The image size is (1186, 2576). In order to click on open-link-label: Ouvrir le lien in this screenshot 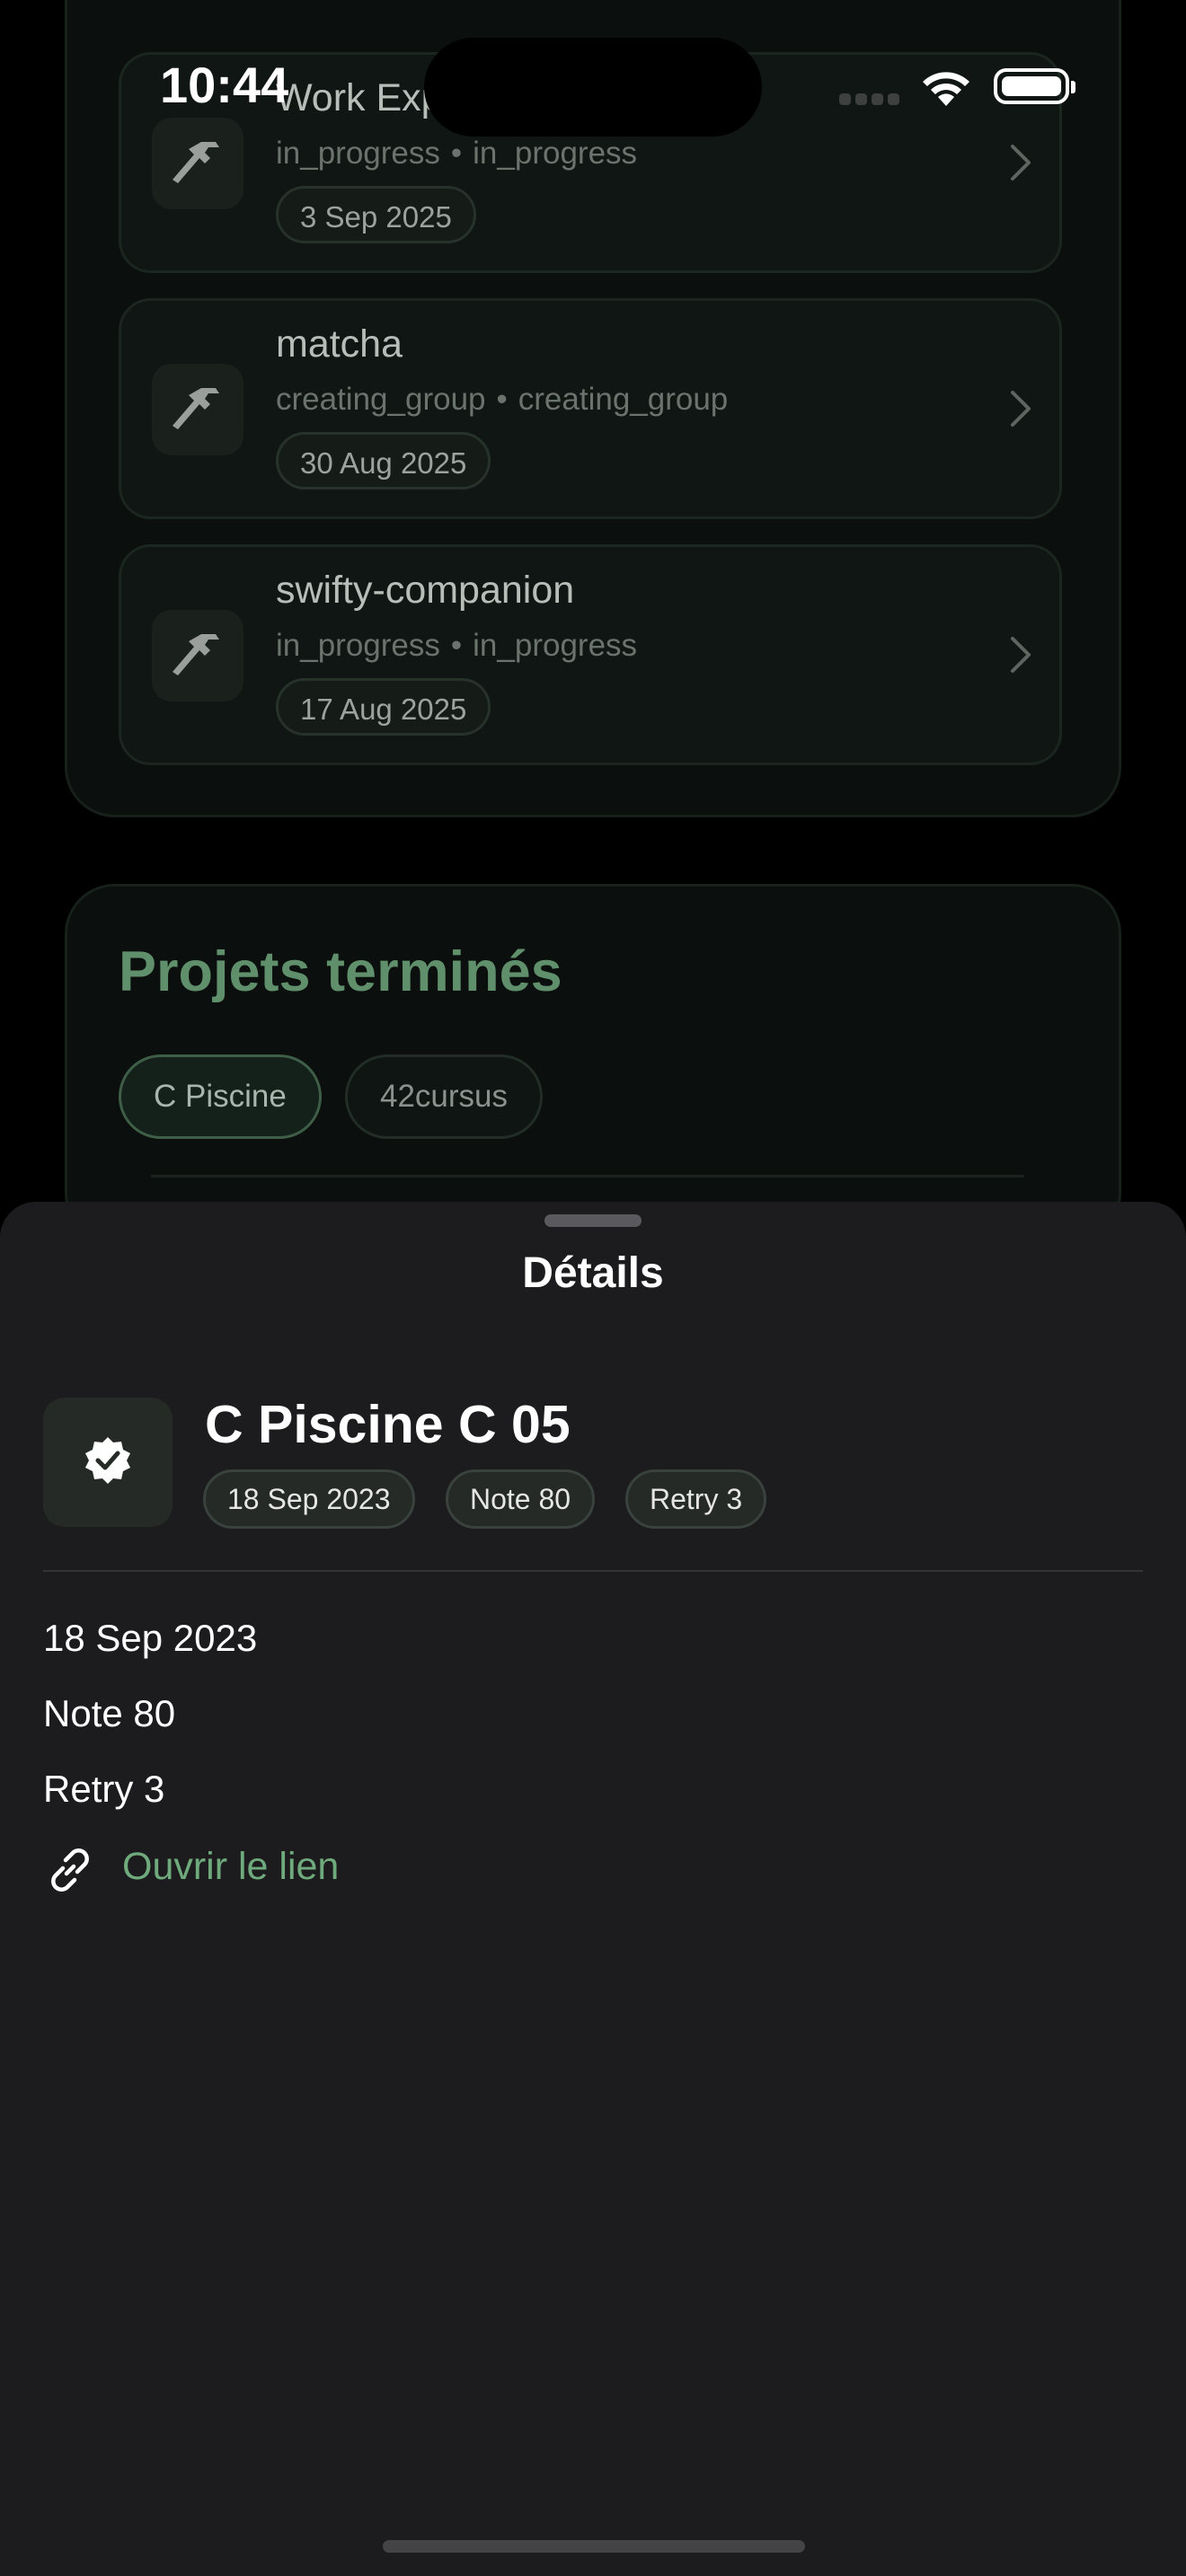, I will do `click(231, 1866)`.